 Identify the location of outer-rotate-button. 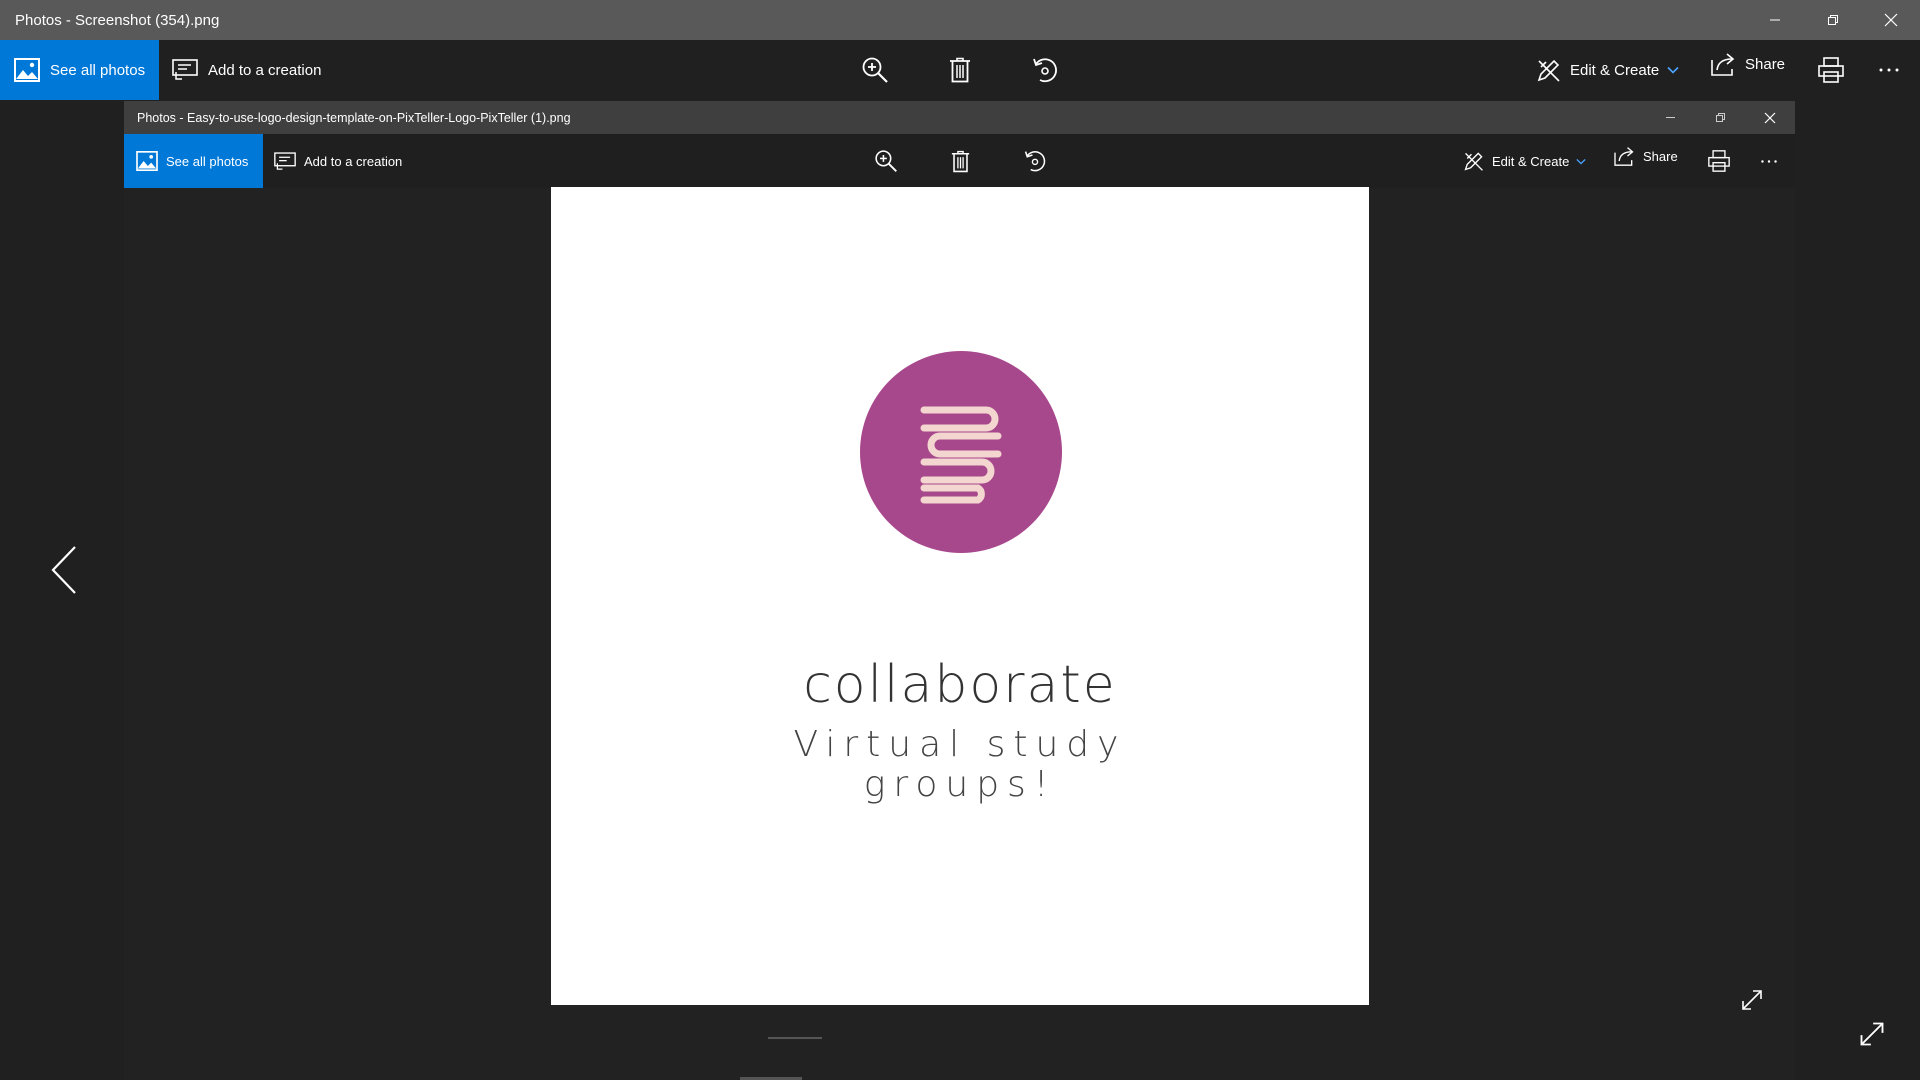
(1045, 70).